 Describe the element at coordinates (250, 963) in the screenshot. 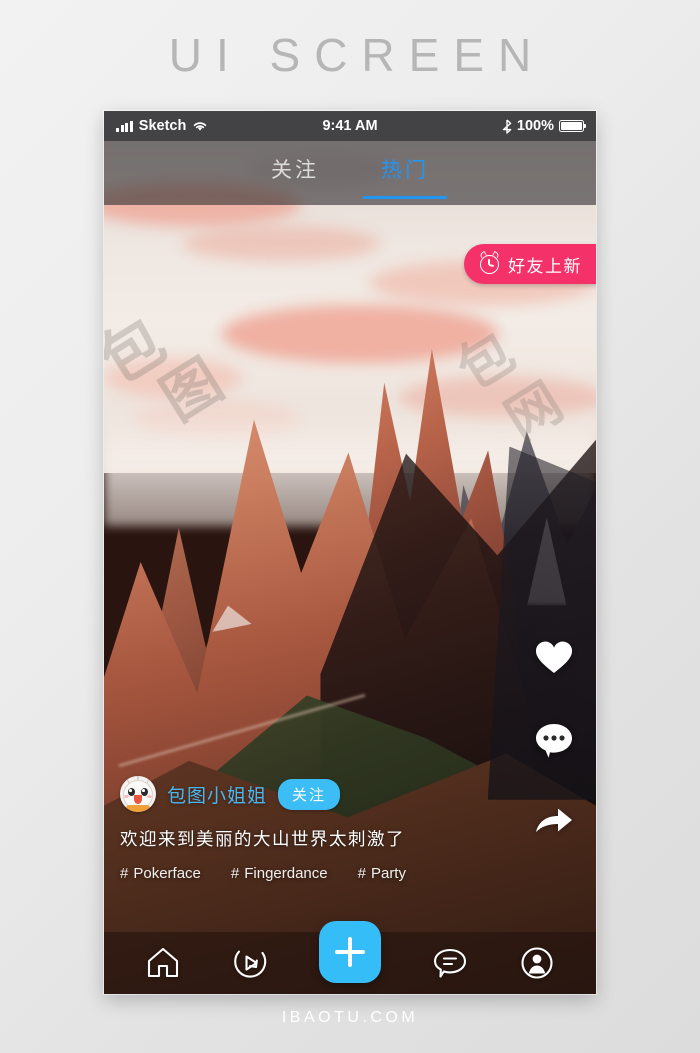

I see `discover-play-icon` at that location.